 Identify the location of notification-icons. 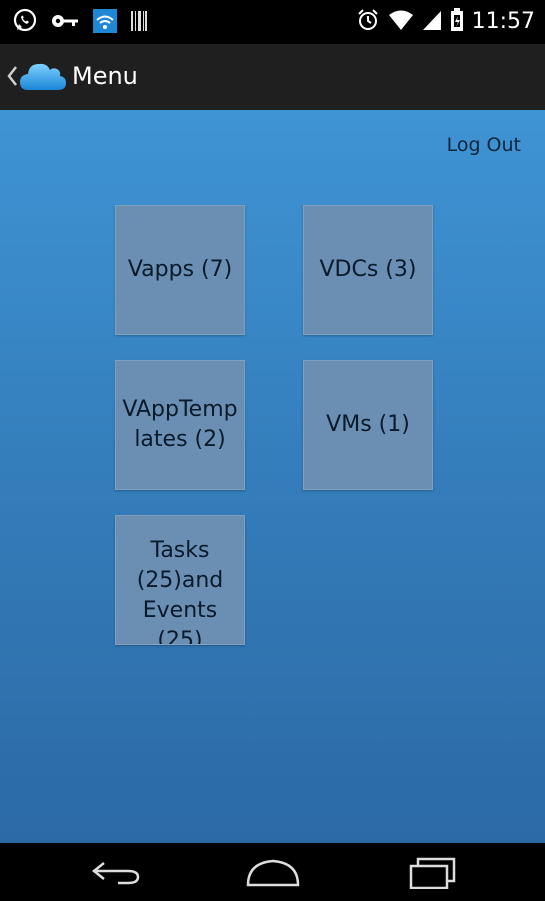
(80, 23).